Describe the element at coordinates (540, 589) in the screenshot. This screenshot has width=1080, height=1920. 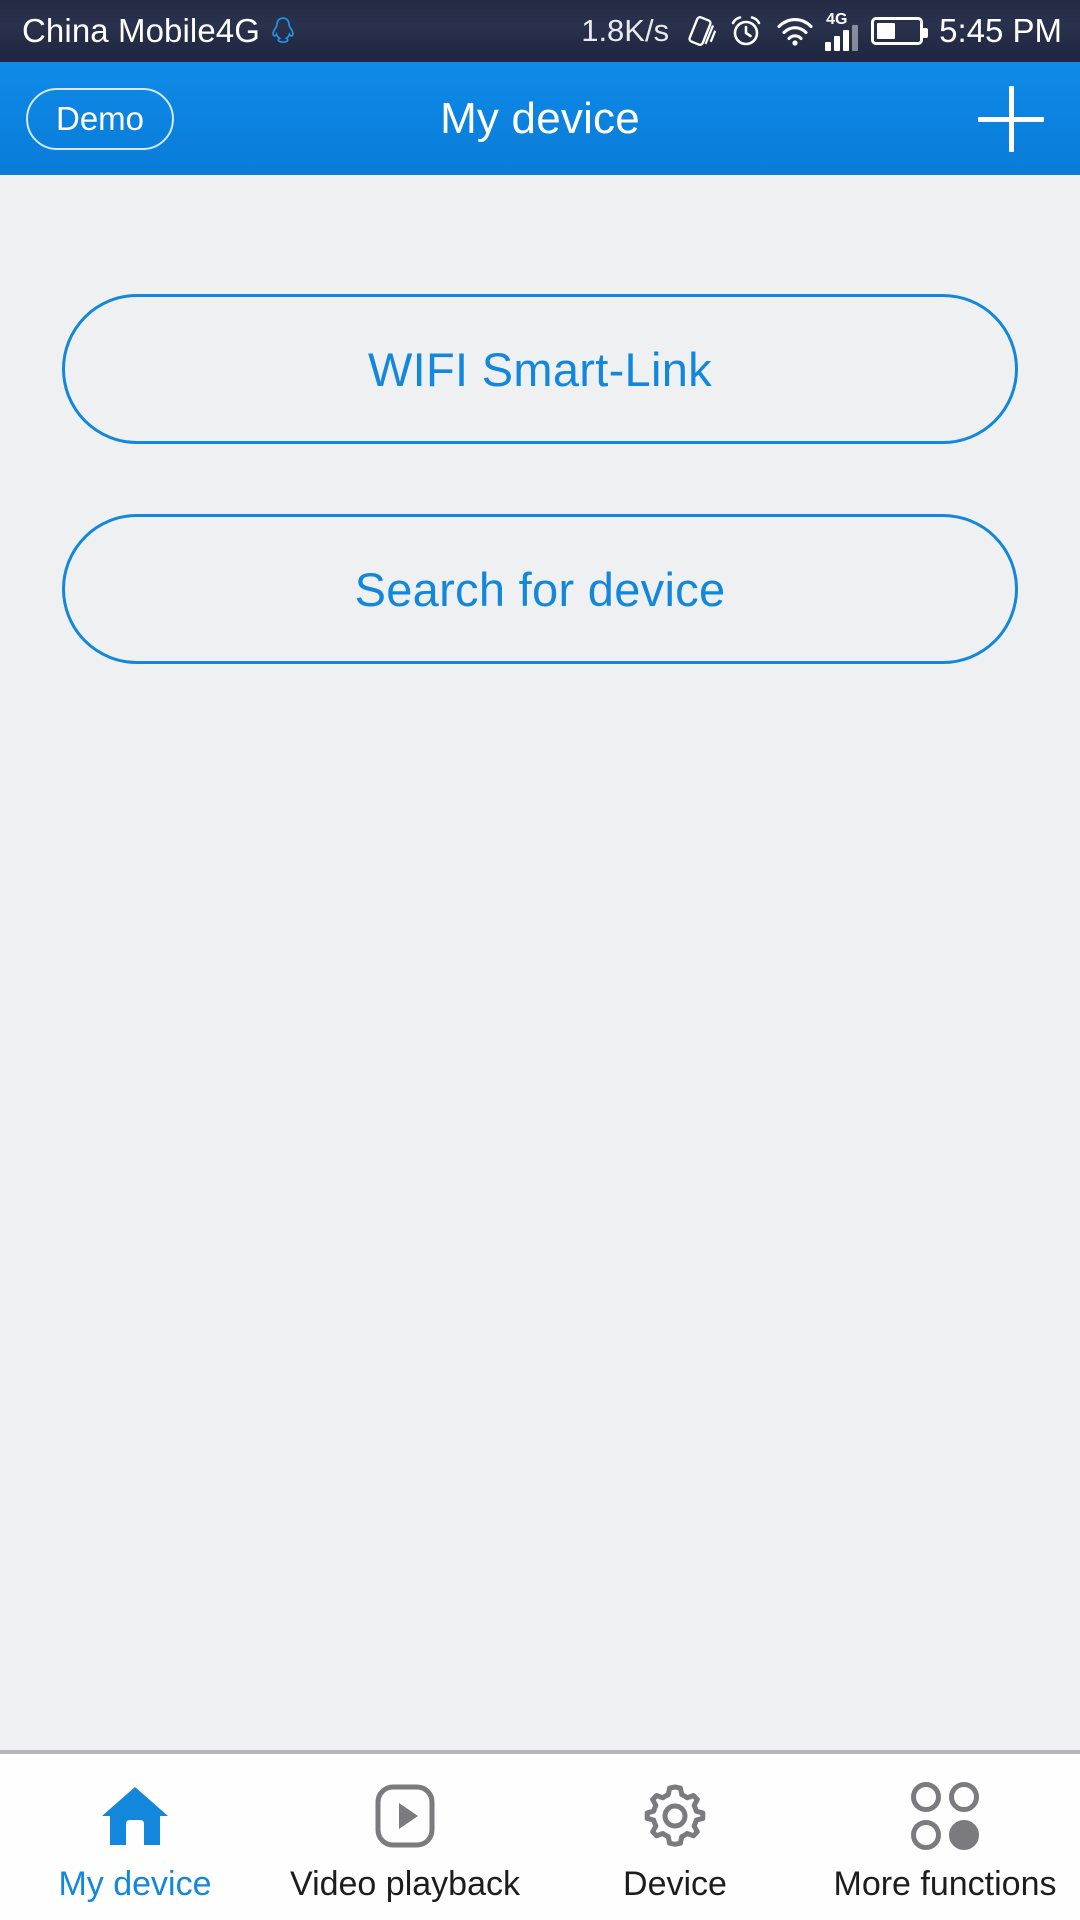
I see `search-for-device-button: Search for device` at that location.